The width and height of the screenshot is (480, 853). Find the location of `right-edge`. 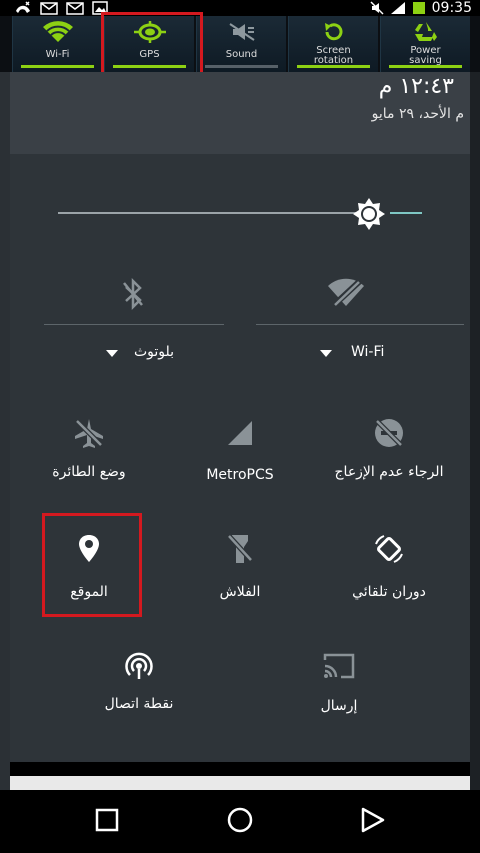

right-edge is located at coordinates (475, 431).